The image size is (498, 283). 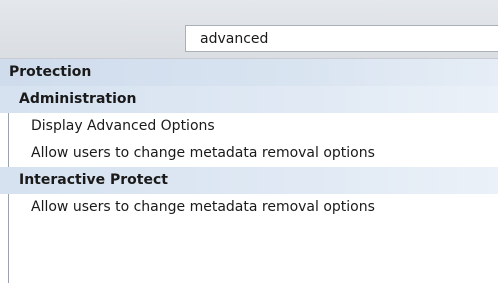 I want to click on tree-item-display-advanced-options: Display Advanced Options, so click(x=249, y=126).